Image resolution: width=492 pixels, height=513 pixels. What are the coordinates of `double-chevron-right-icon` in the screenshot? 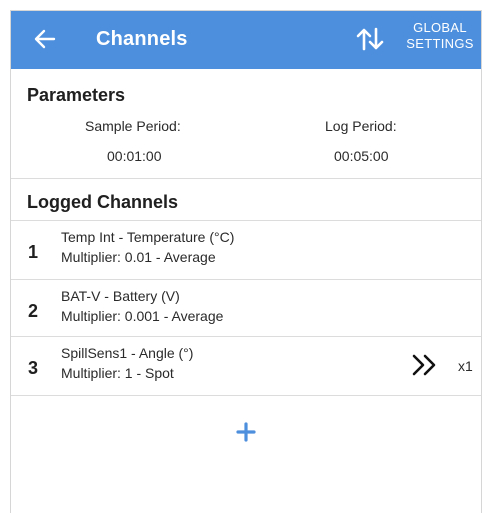 It's located at (425, 365).